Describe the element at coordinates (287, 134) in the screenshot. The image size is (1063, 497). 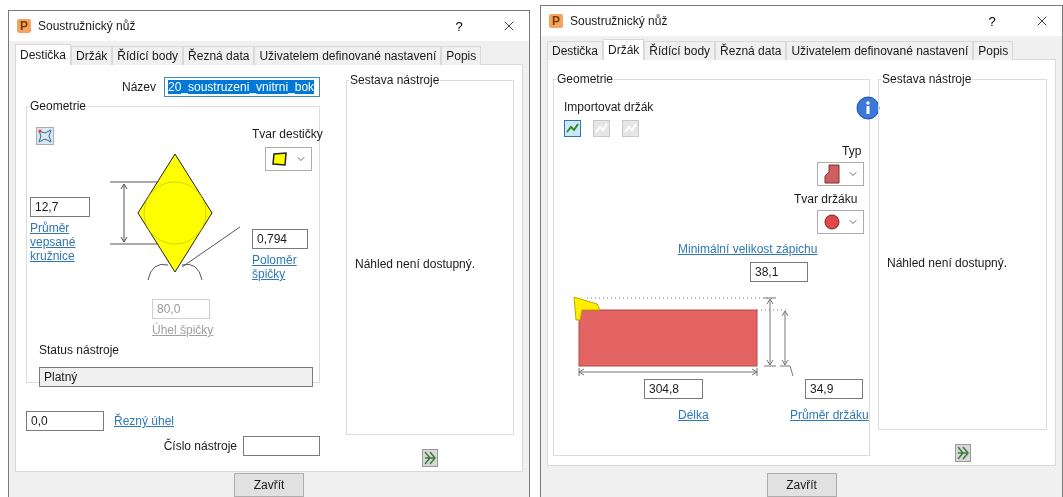
I see `field-label: Tvar destičky` at that location.